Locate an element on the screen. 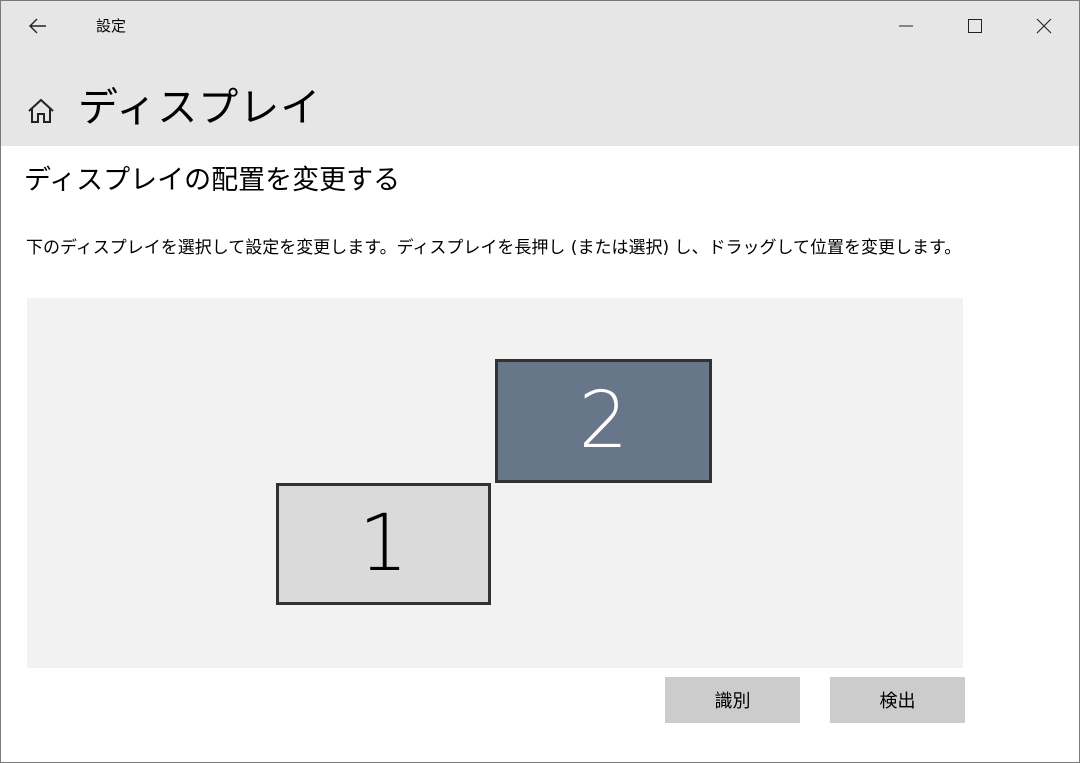  home-button is located at coordinates (41, 111).